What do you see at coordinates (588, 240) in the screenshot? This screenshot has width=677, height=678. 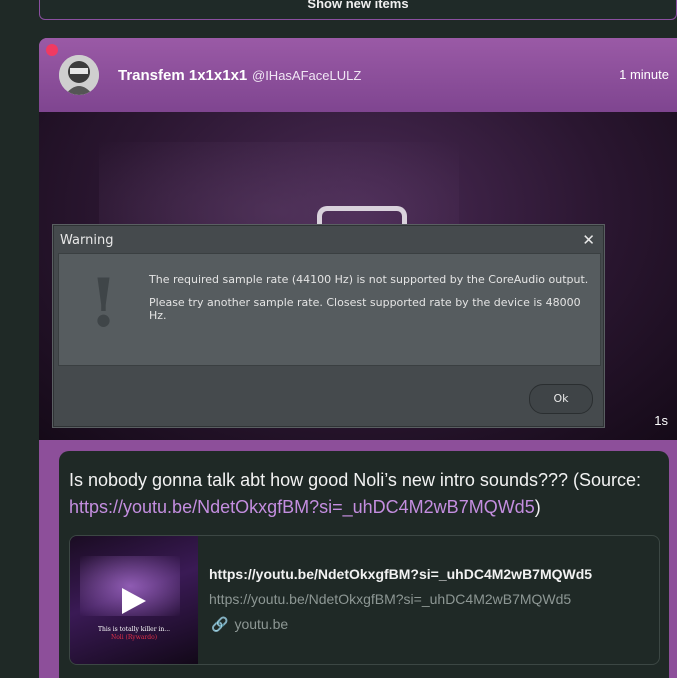 I see `close-icon: ✕` at bounding box center [588, 240].